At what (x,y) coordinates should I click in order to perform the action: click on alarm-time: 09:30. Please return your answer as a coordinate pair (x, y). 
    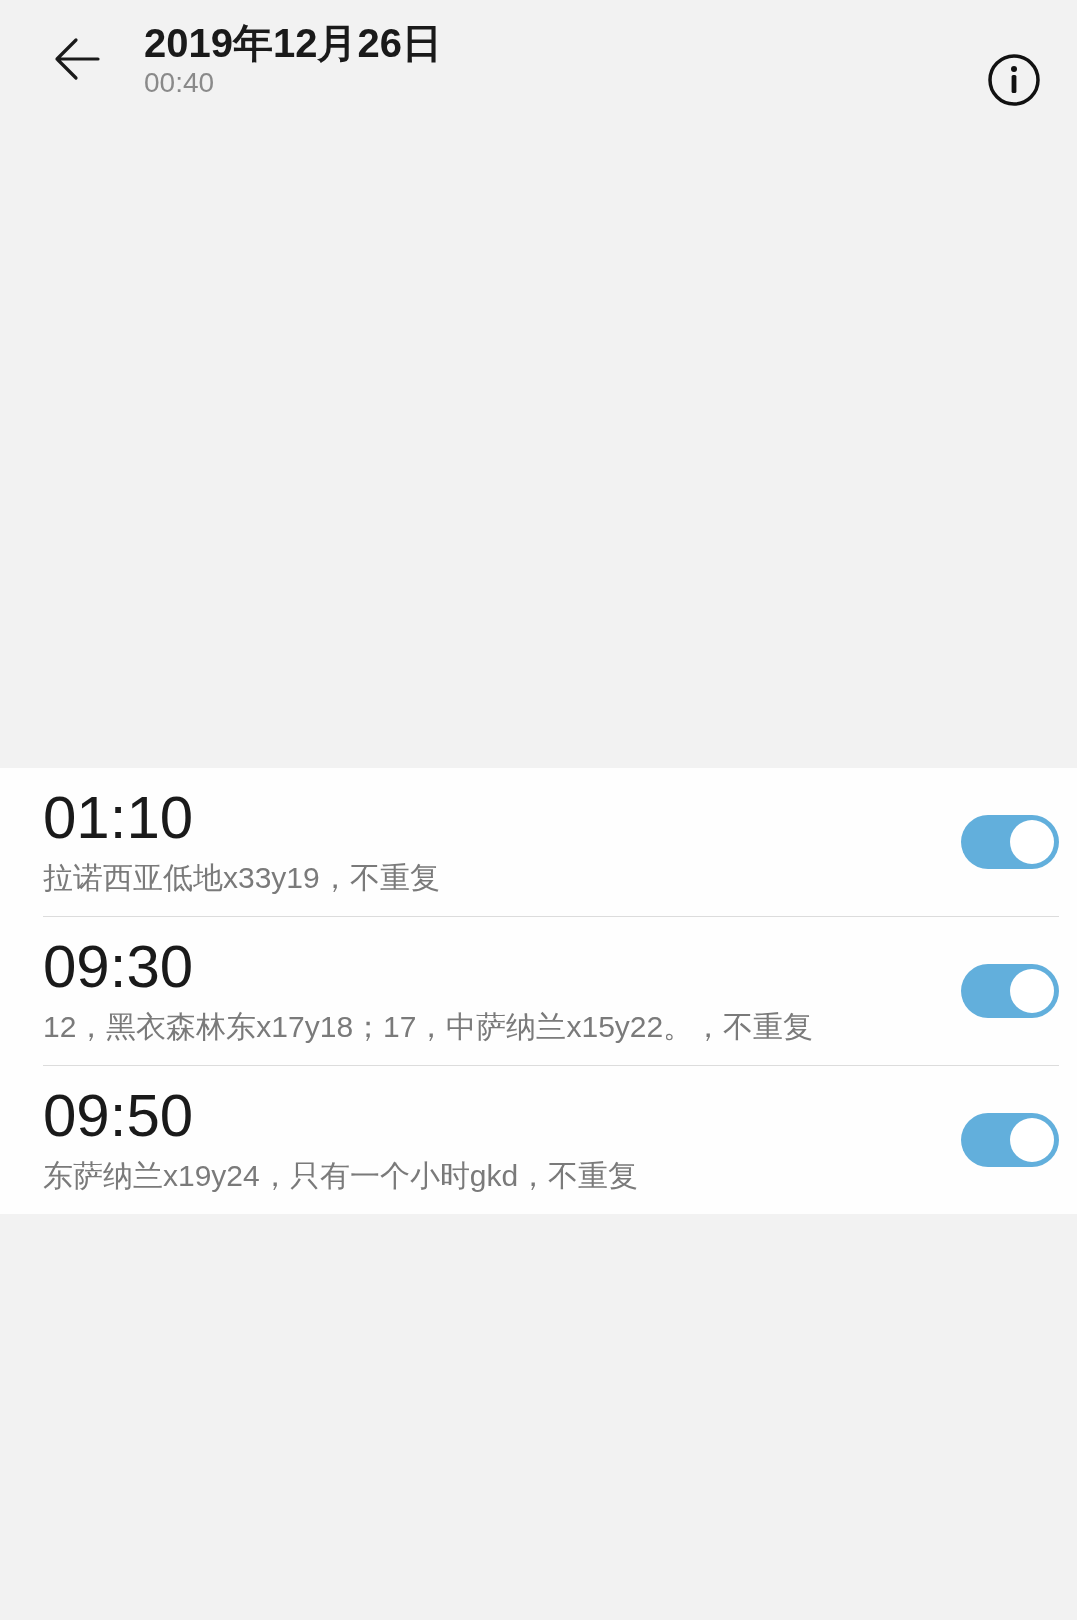
    Looking at the image, I should click on (119, 967).